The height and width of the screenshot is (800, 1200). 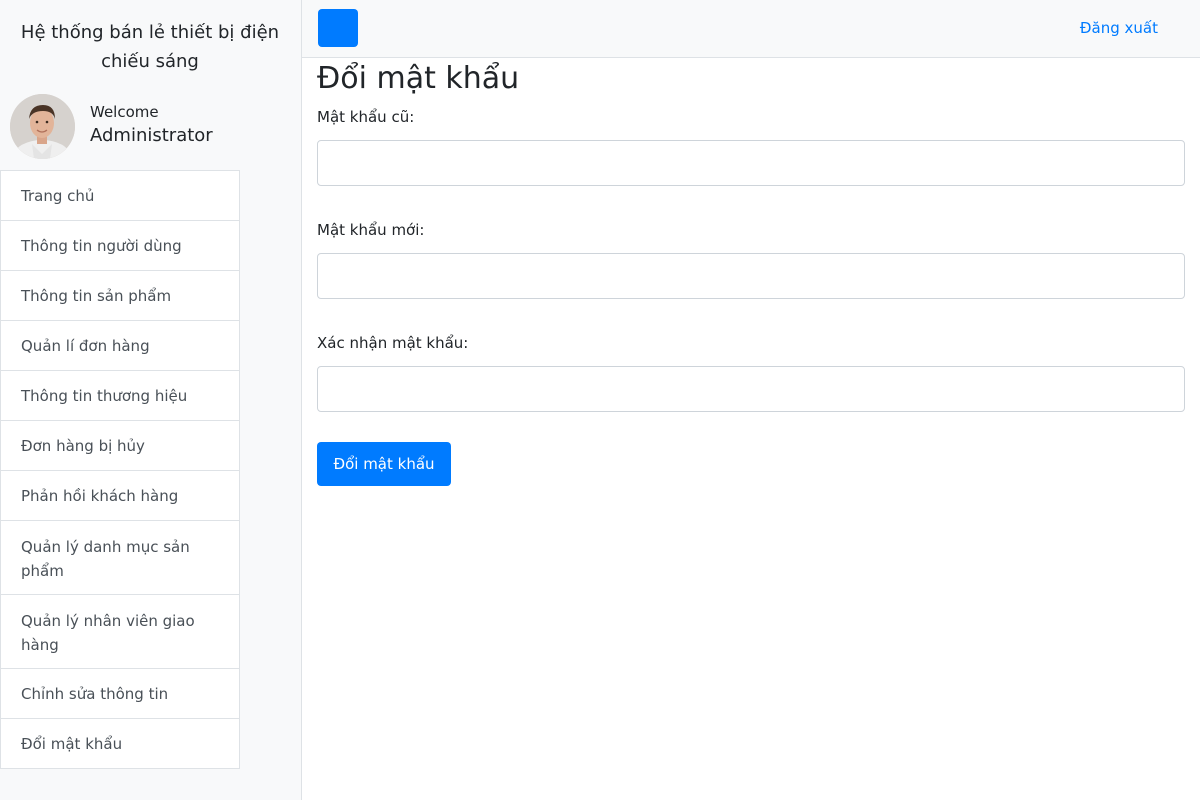 What do you see at coordinates (58, 196) in the screenshot?
I see `sidebar-item-label: Trang chủ` at bounding box center [58, 196].